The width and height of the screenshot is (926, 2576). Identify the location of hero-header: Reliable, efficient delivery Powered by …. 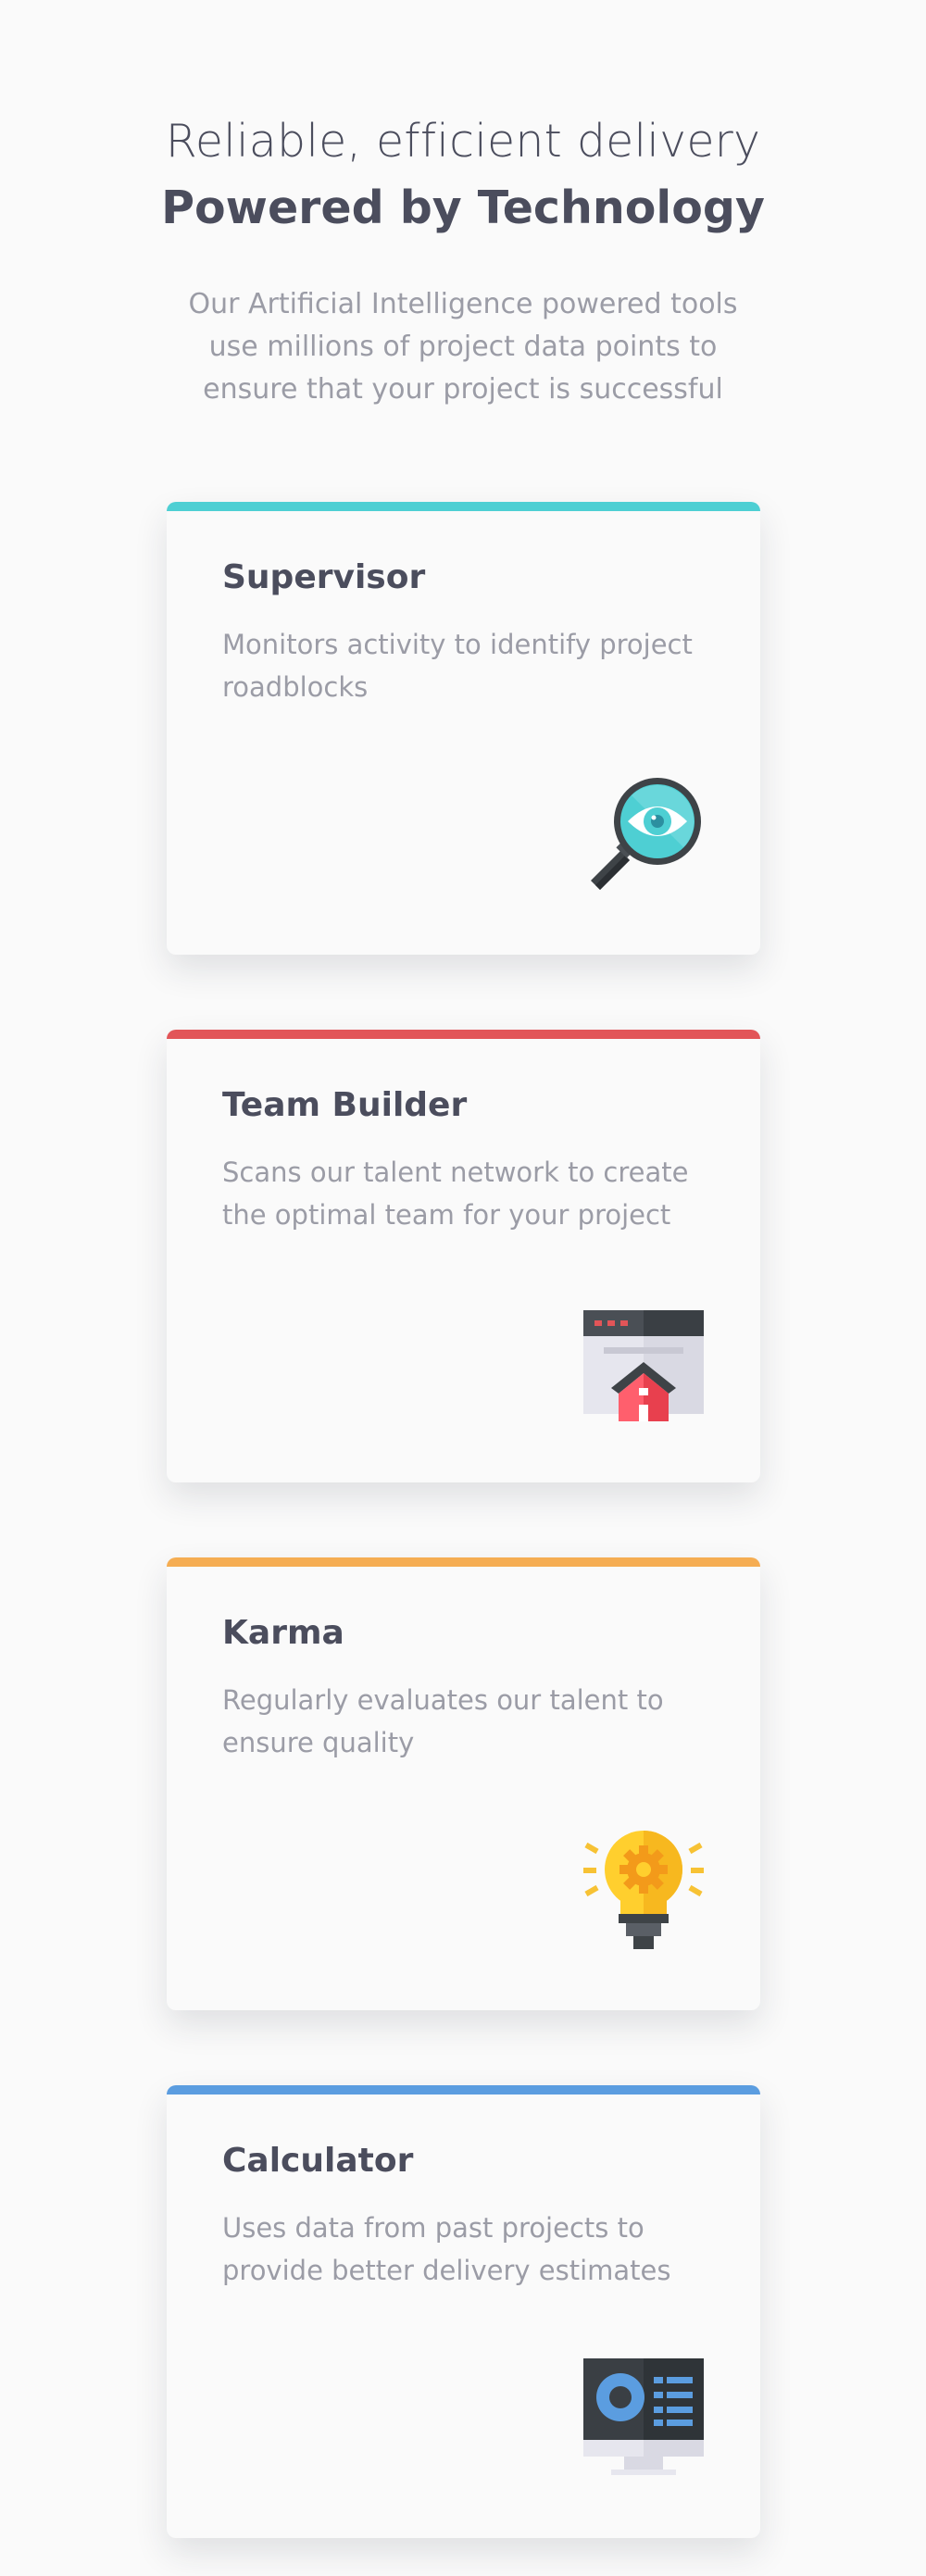
(463, 260).